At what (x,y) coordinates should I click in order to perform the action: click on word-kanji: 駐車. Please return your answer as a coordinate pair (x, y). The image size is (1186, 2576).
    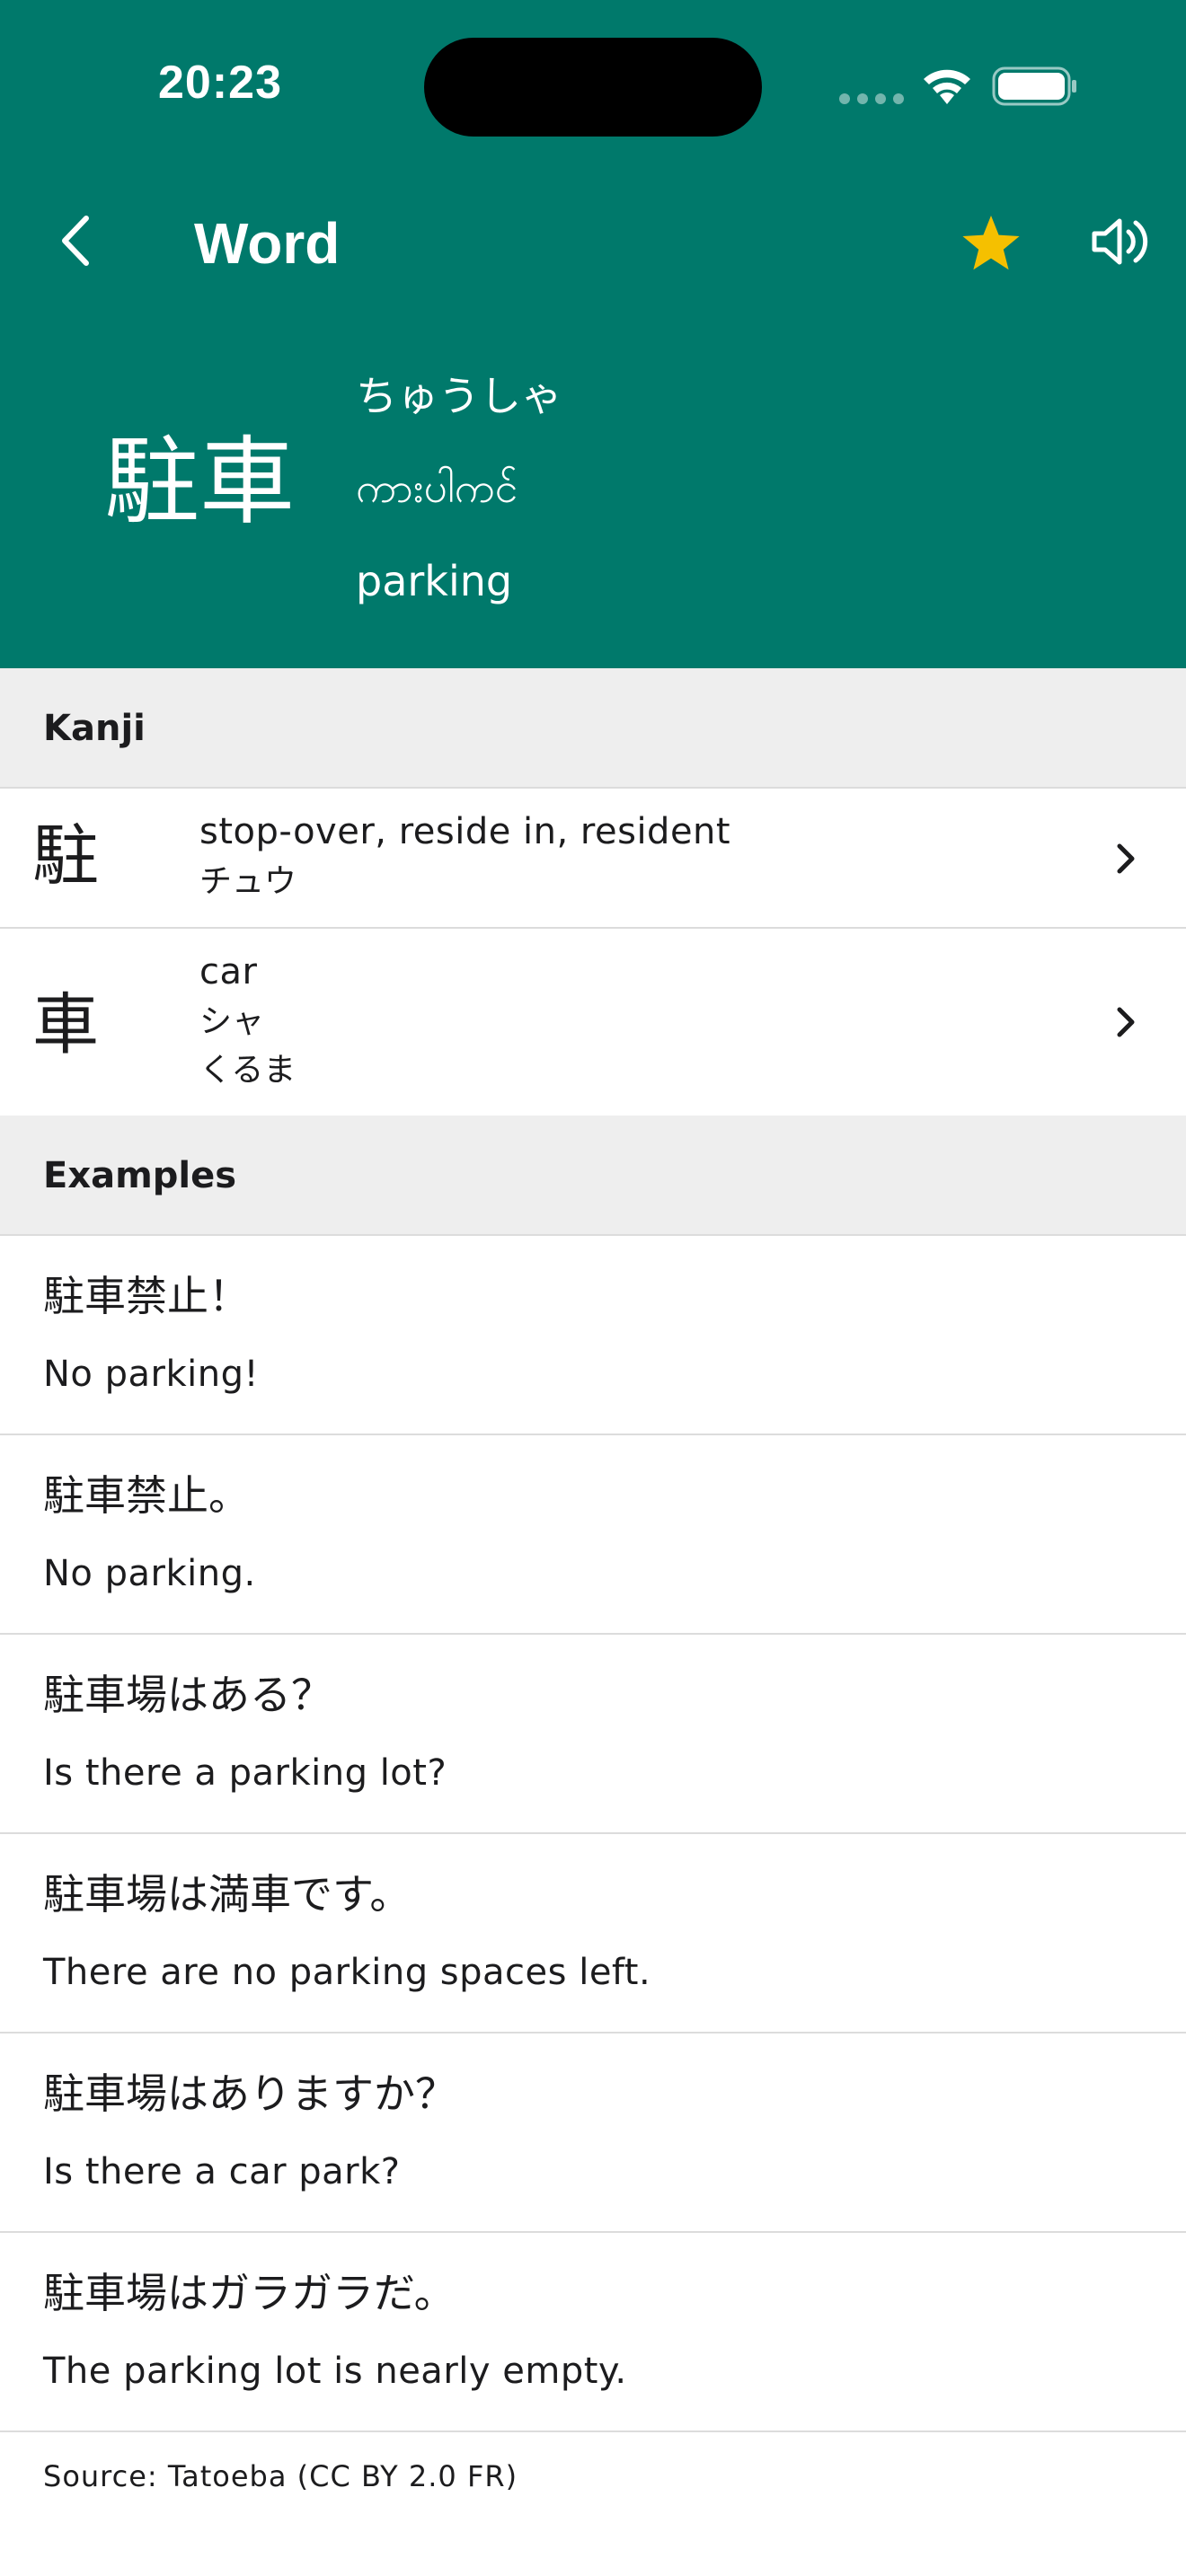
    Looking at the image, I should click on (199, 482).